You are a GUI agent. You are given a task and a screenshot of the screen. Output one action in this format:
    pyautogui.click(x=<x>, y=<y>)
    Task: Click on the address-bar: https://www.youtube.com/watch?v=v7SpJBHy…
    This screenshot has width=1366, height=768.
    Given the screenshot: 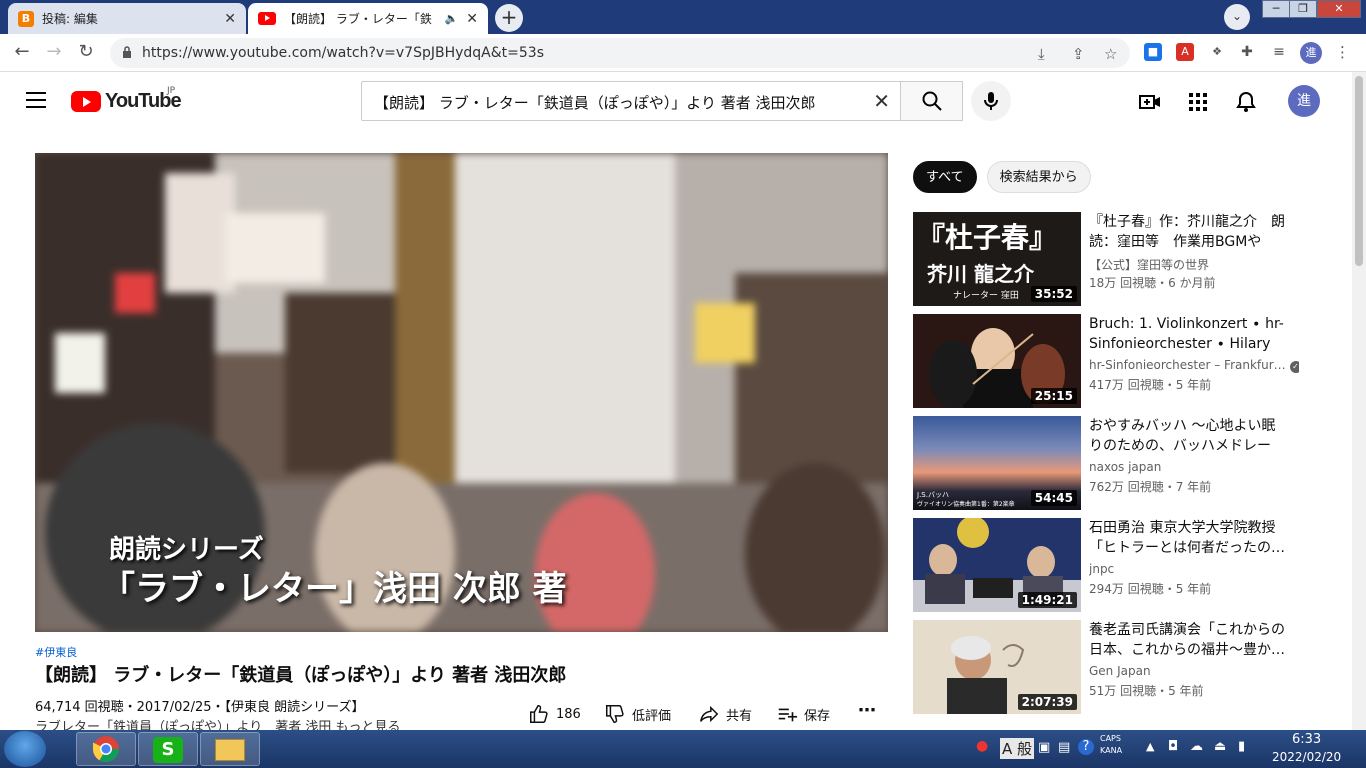 What is the action you would take?
    pyautogui.click(x=620, y=53)
    